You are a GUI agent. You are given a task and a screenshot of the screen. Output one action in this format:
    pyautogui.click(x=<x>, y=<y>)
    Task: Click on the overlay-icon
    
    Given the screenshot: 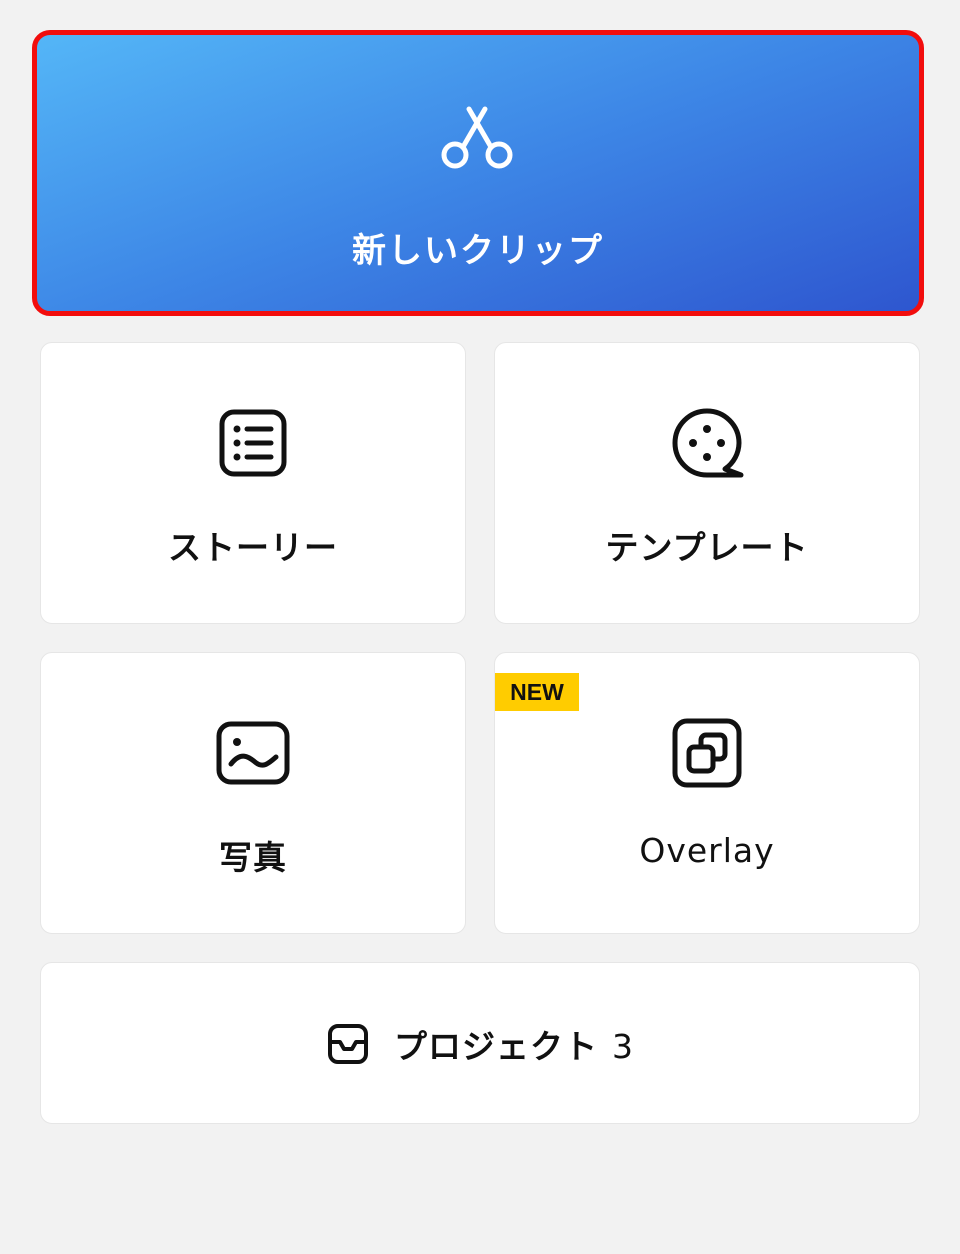 What is the action you would take?
    pyautogui.click(x=707, y=753)
    